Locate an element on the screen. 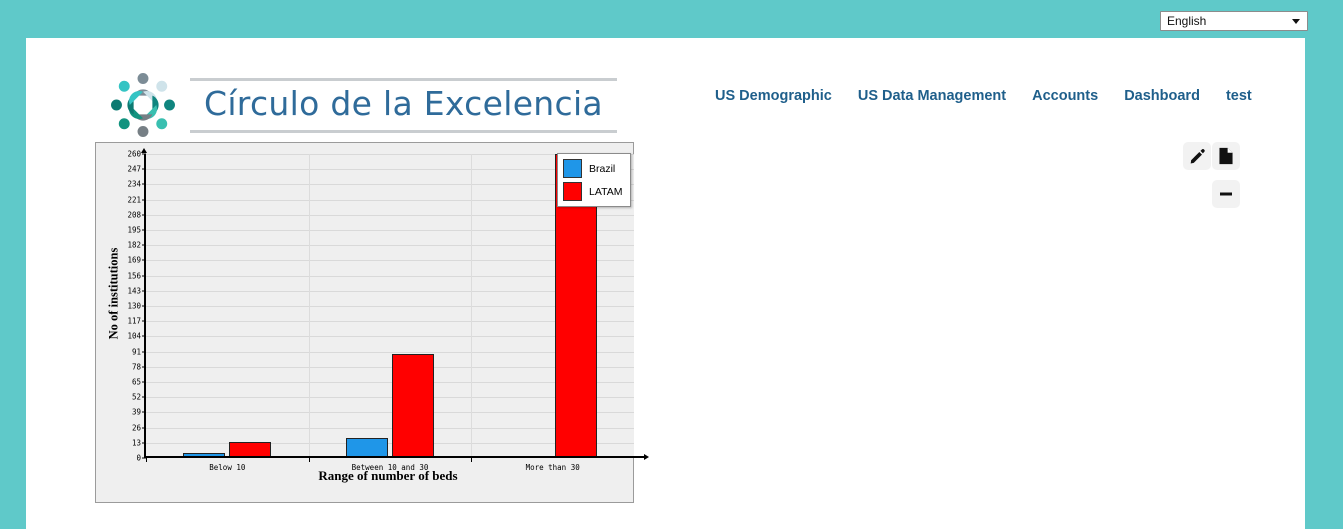 Image resolution: width=1343 pixels, height=529 pixels. y-axis-tick-label: 130 is located at coordinates (134, 306).